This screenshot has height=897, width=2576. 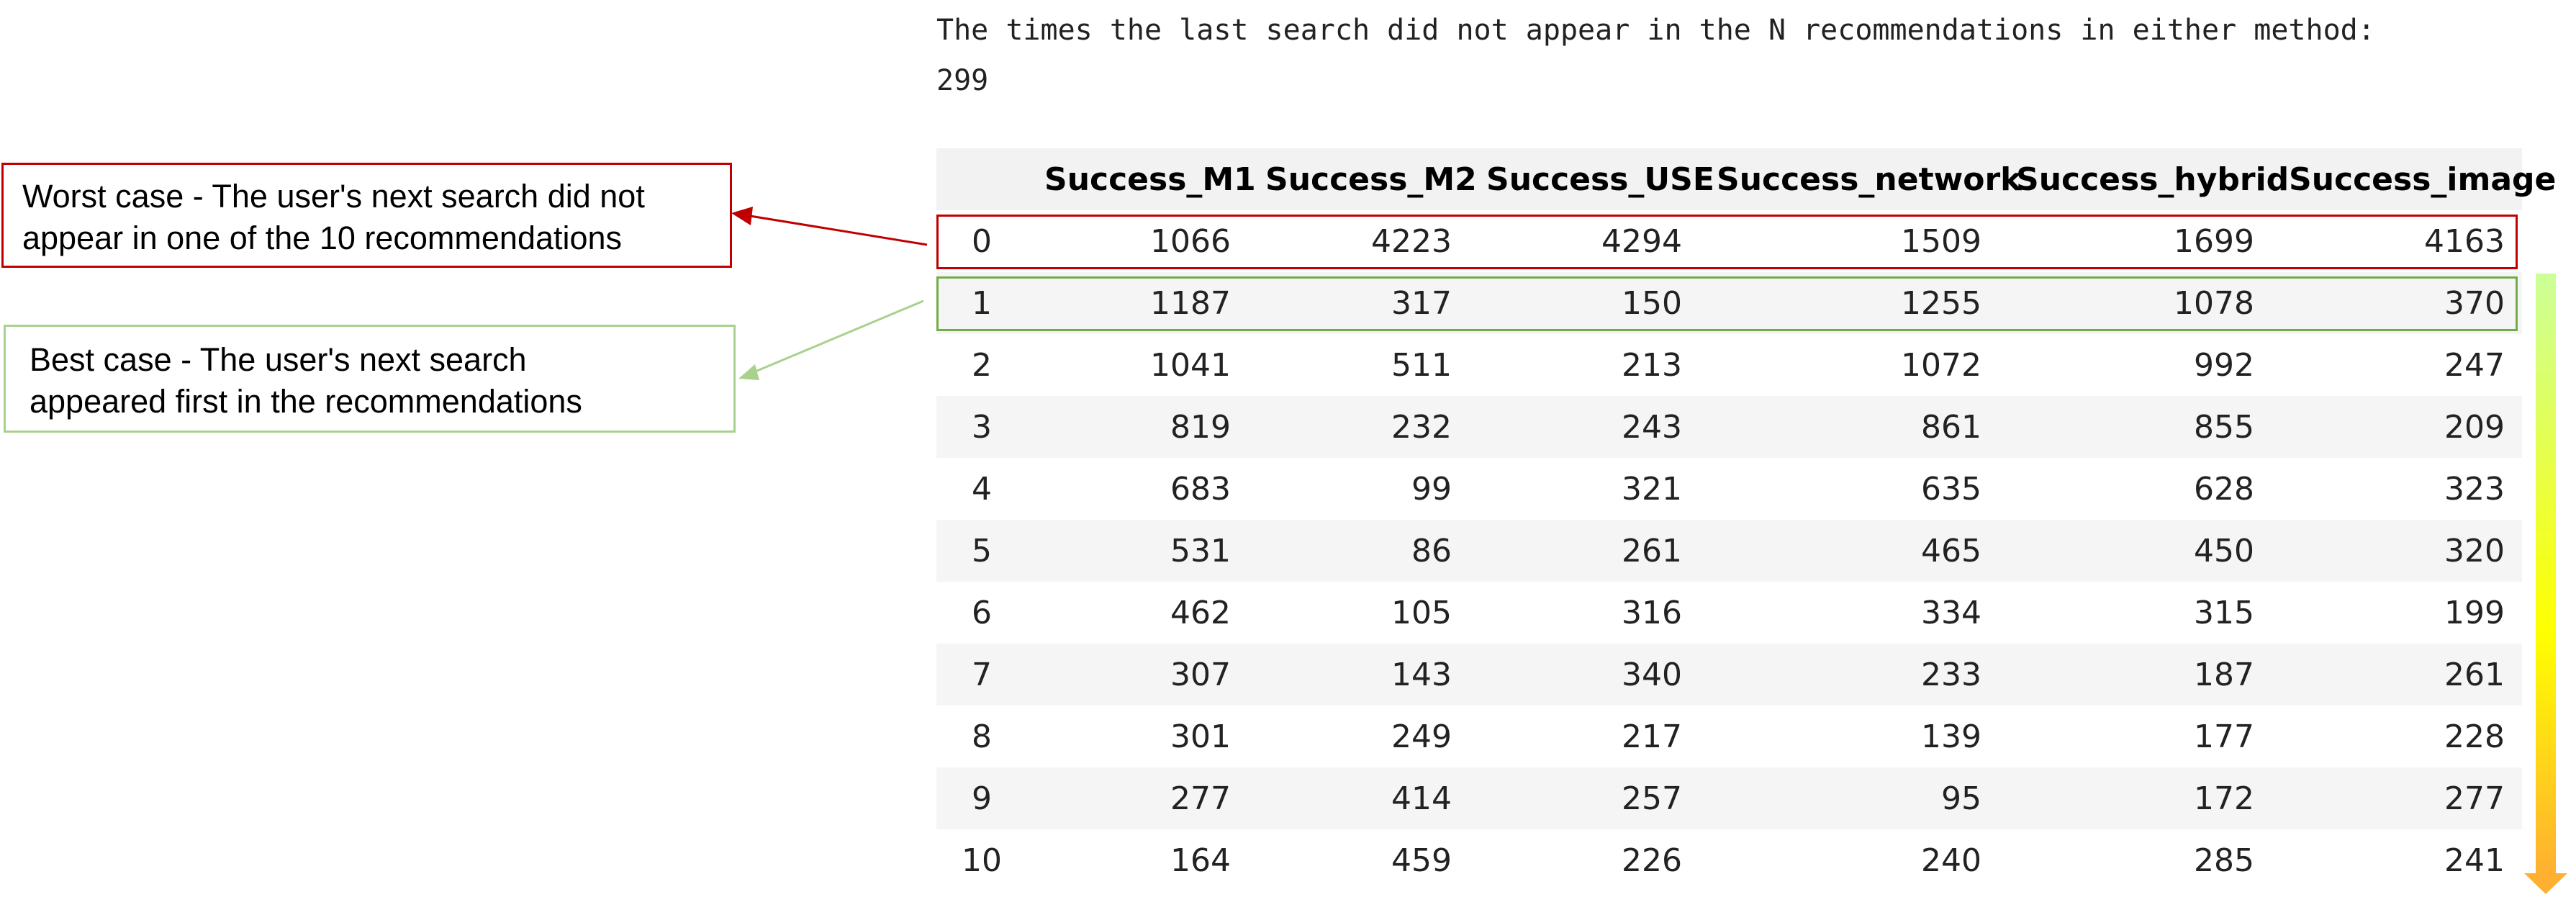 I want to click on cell-index: 5, so click(x=982, y=550).